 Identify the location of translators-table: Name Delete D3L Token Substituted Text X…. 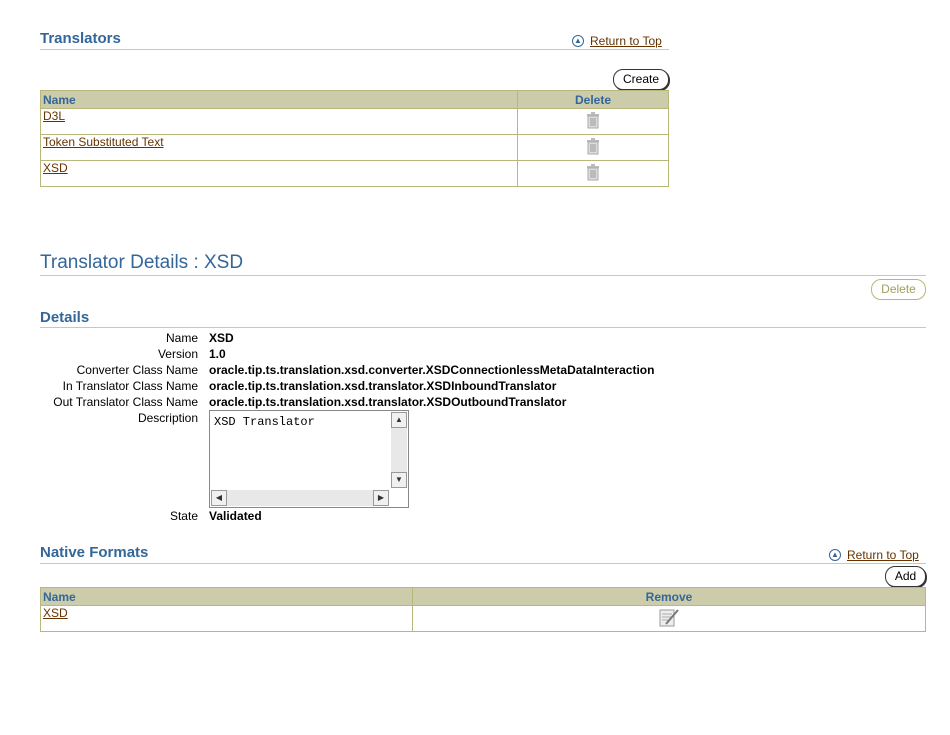
(354, 138).